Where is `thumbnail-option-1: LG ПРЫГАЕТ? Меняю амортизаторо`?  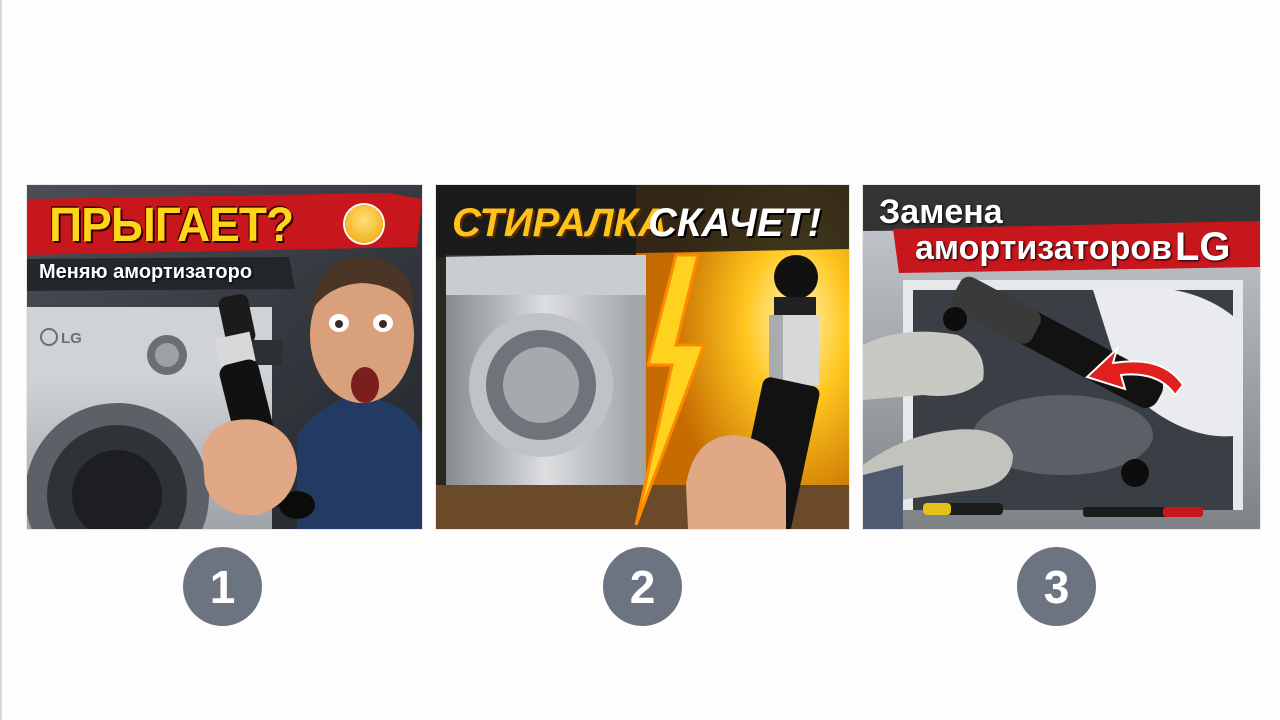
thumbnail-option-1: LG ПРЫГАЕТ? Меняю амортизаторо is located at coordinates (224, 357).